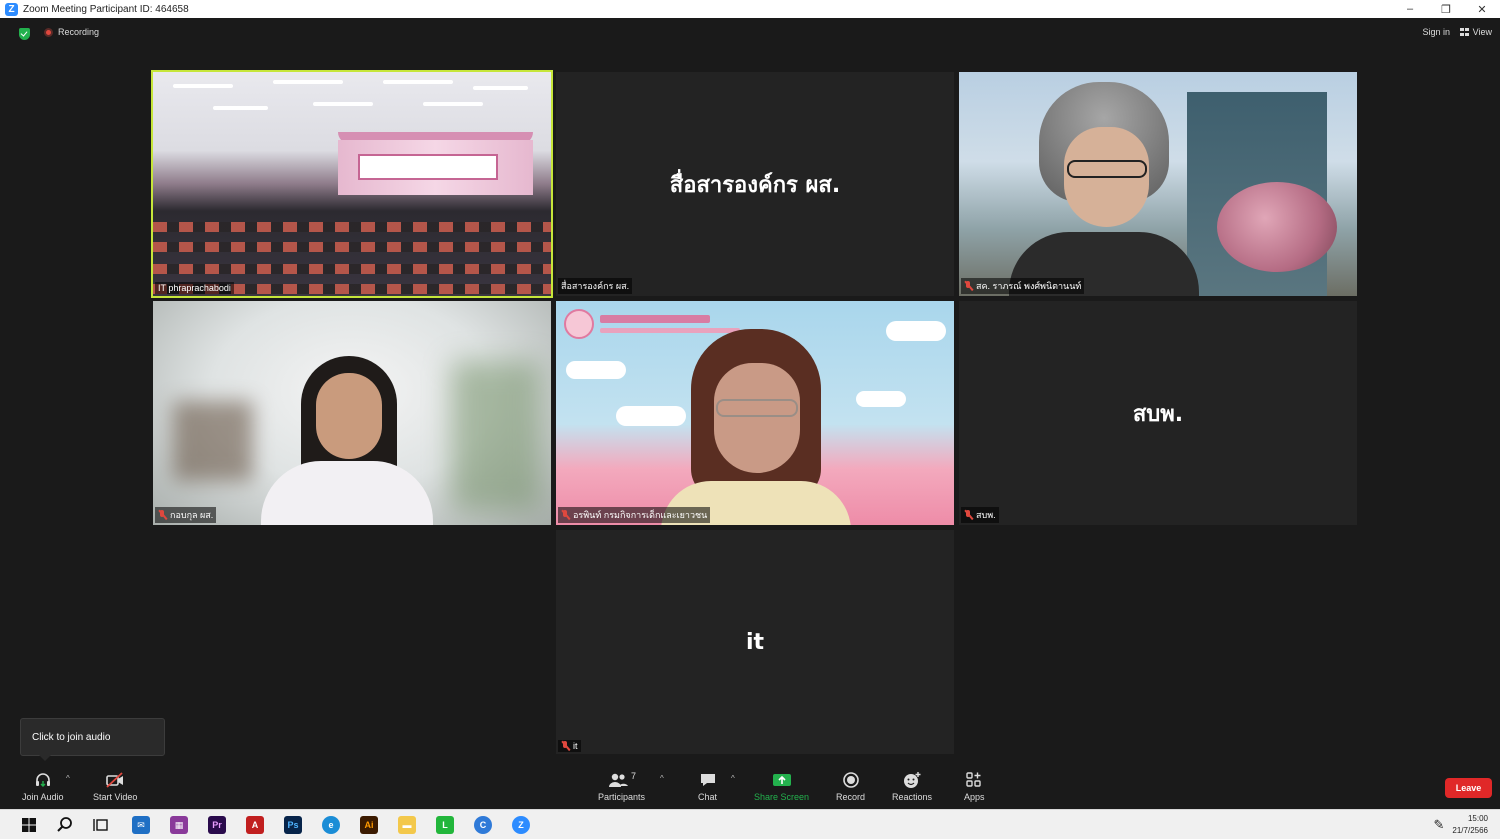 The width and height of the screenshot is (1500, 839). I want to click on winrar-icon: ▦, so click(179, 825).